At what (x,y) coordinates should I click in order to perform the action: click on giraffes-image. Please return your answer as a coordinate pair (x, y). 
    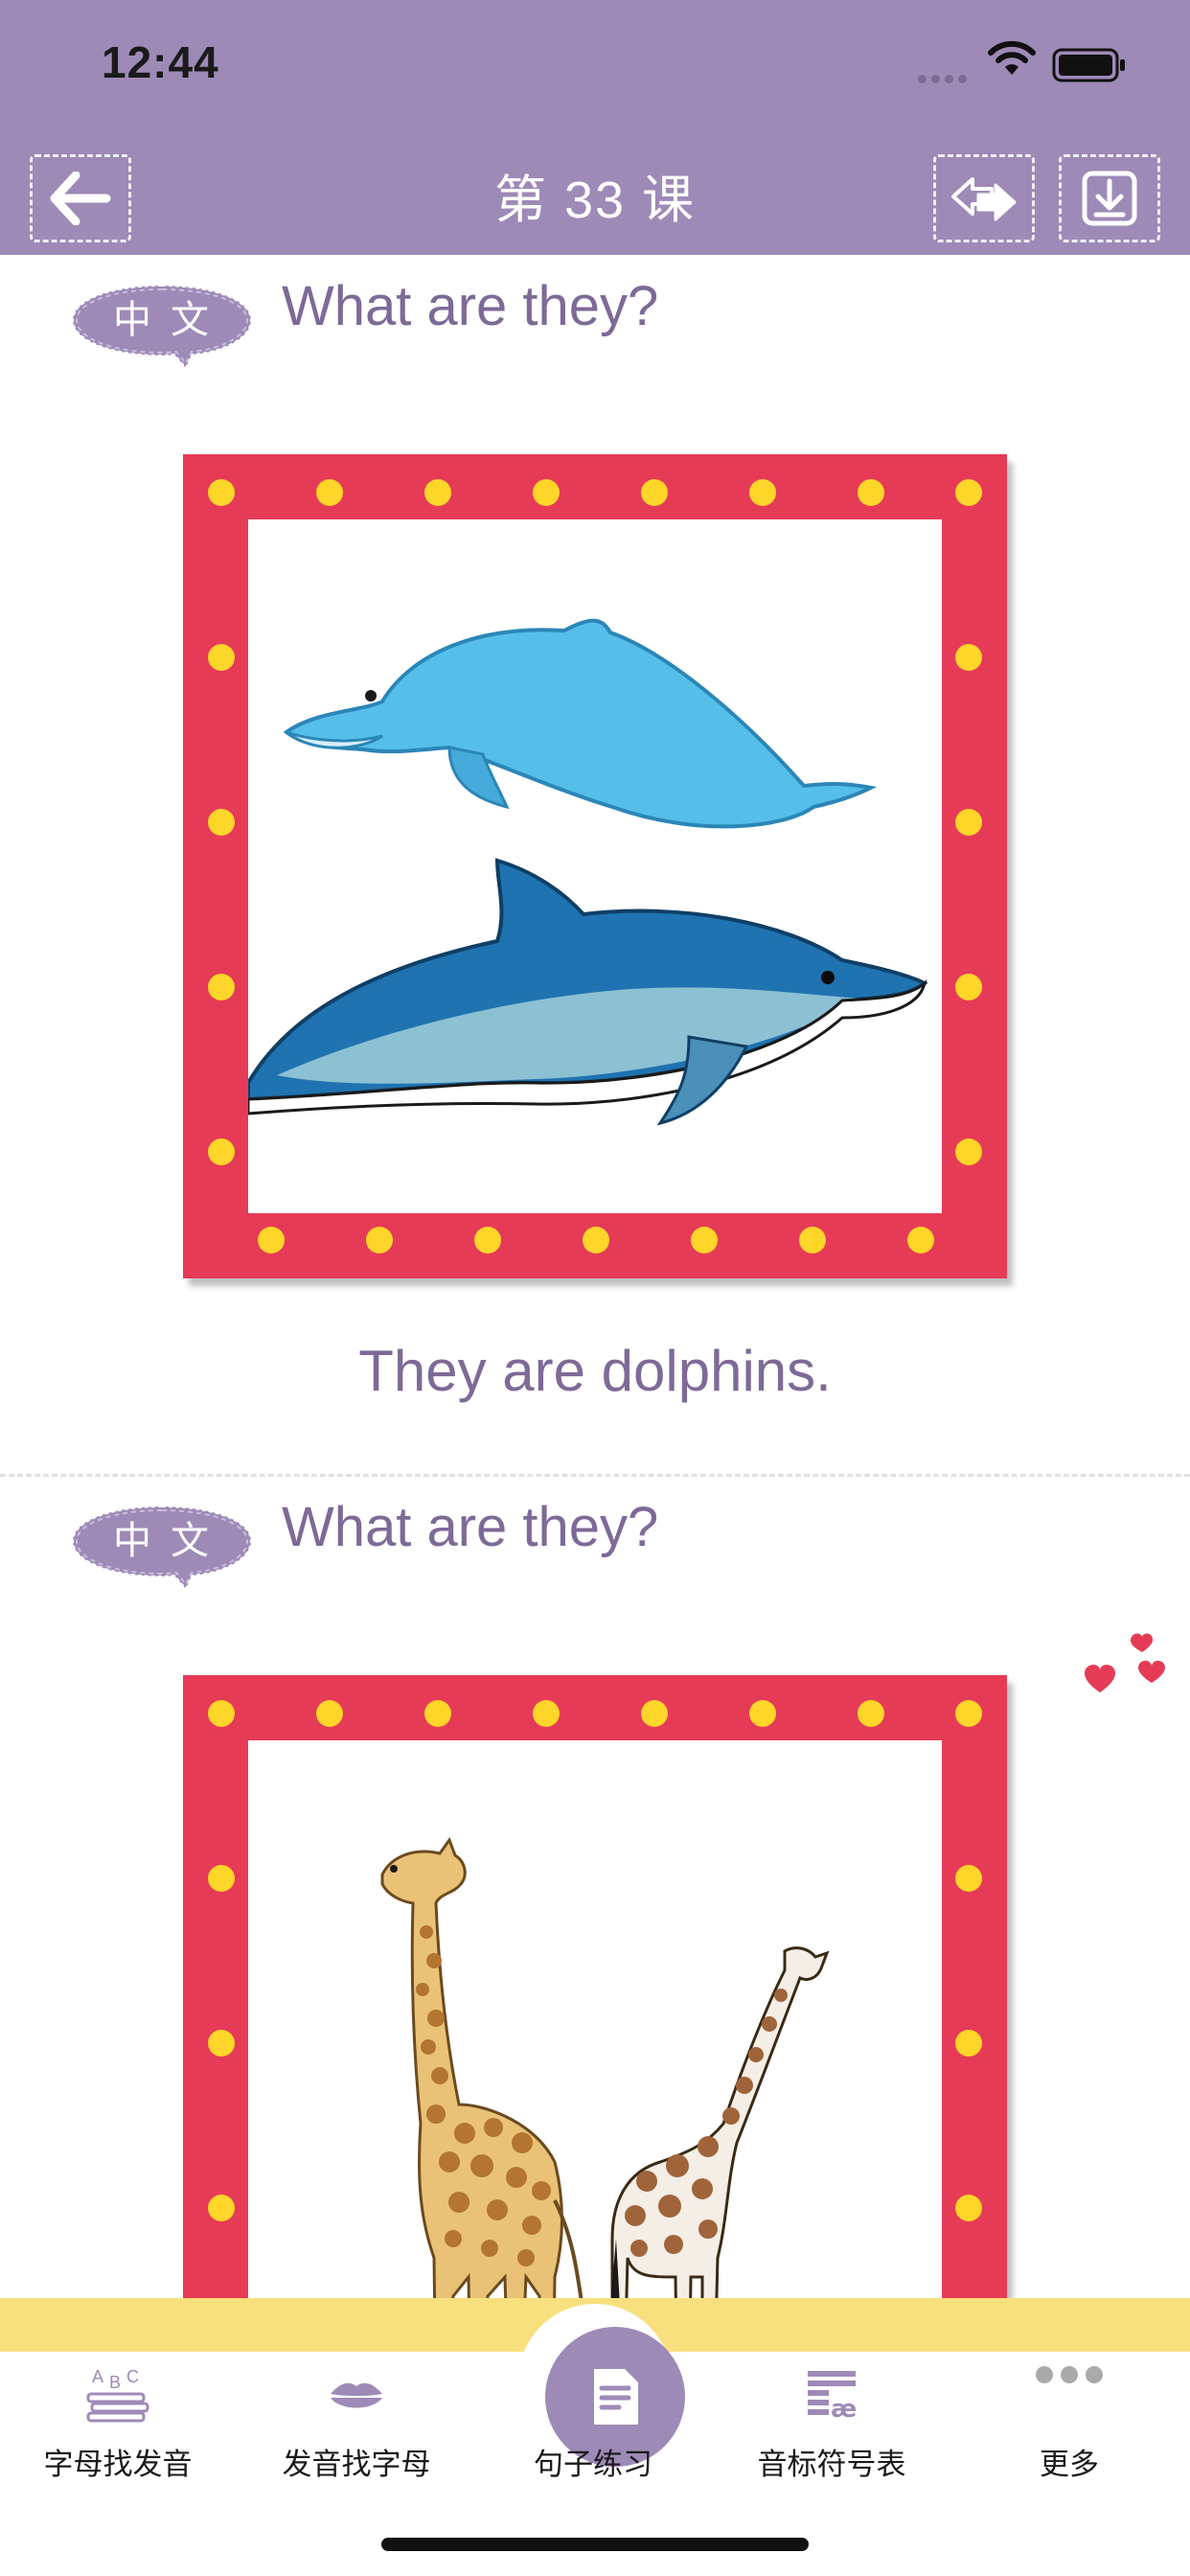
    Looking at the image, I should click on (595, 2019).